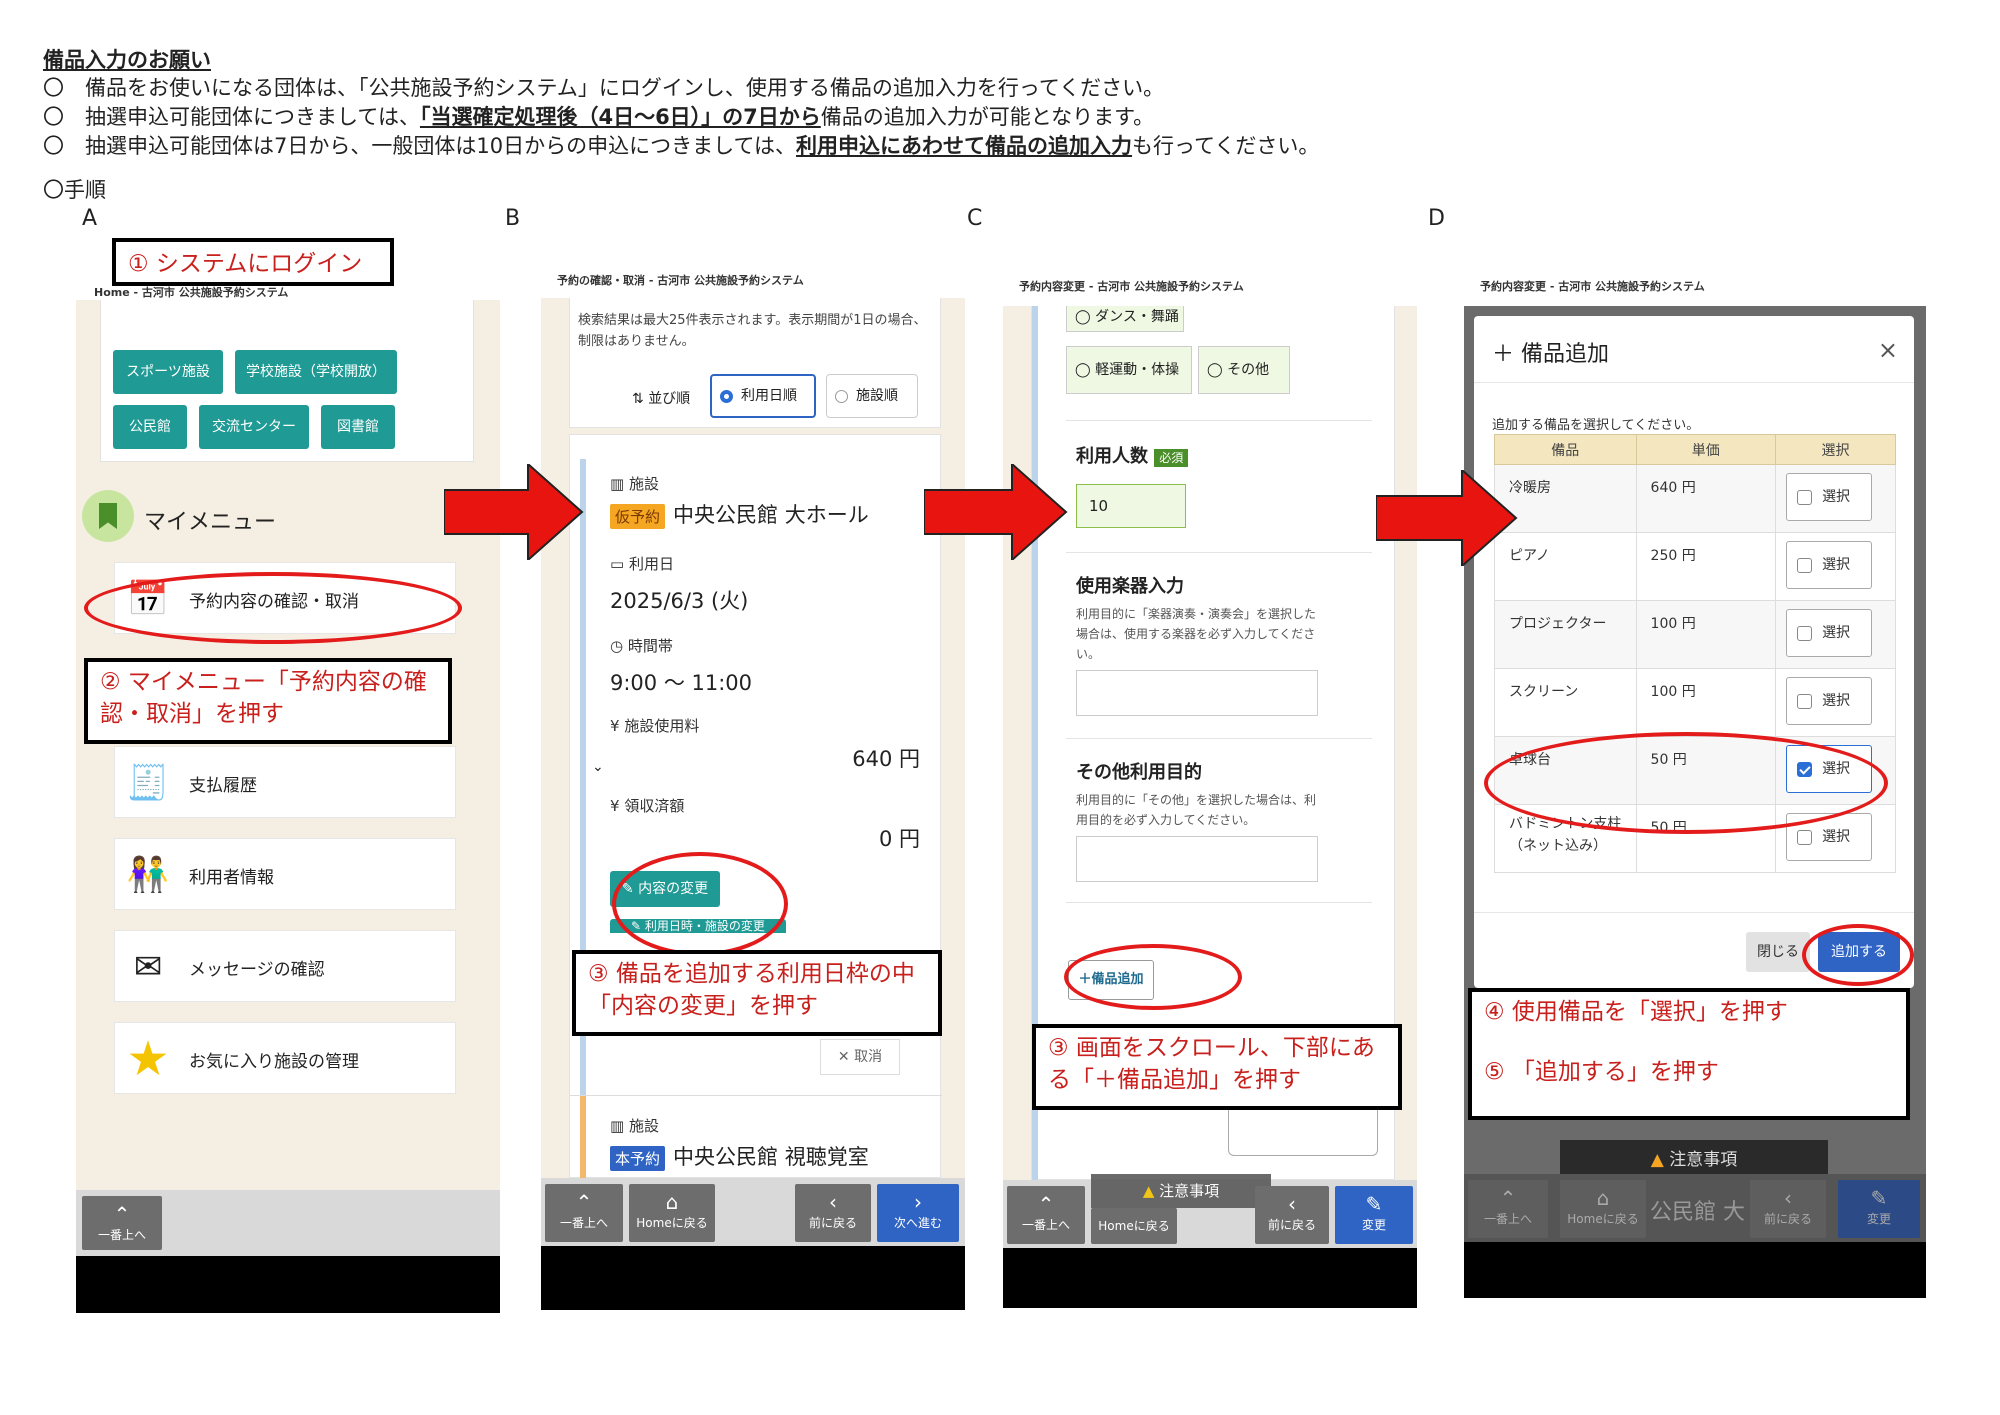 This screenshot has height=1415, width=2000. Describe the element at coordinates (150, 427) in the screenshot. I see `tag-kominkan: 公民館` at that location.